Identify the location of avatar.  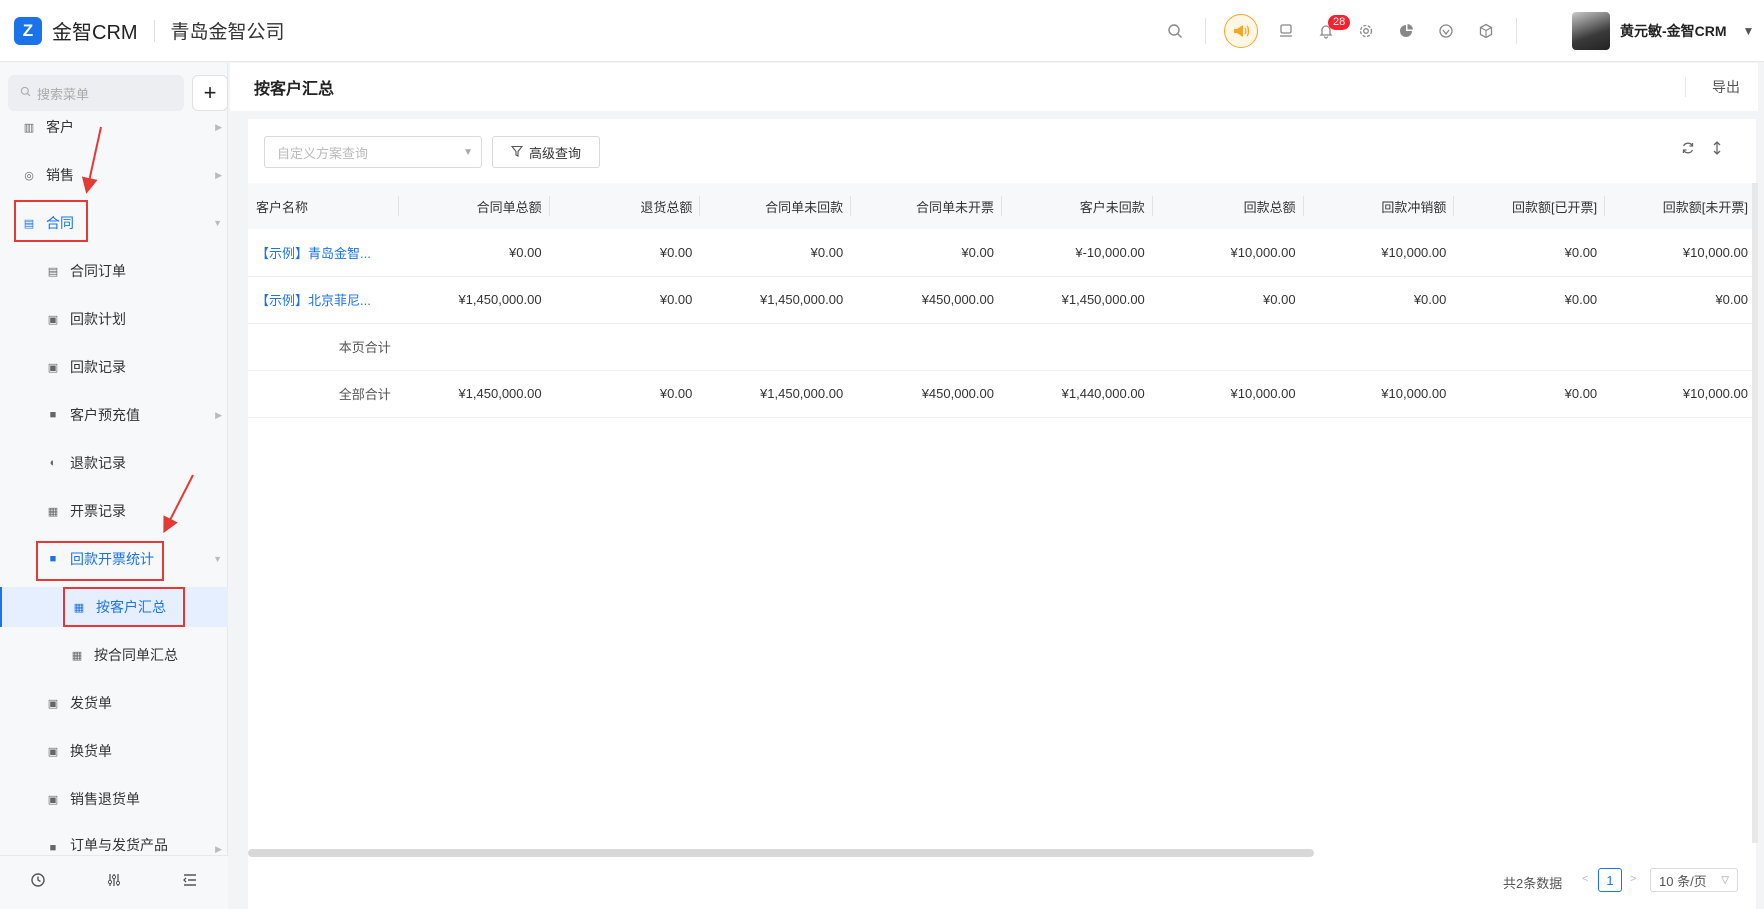
(1591, 31).